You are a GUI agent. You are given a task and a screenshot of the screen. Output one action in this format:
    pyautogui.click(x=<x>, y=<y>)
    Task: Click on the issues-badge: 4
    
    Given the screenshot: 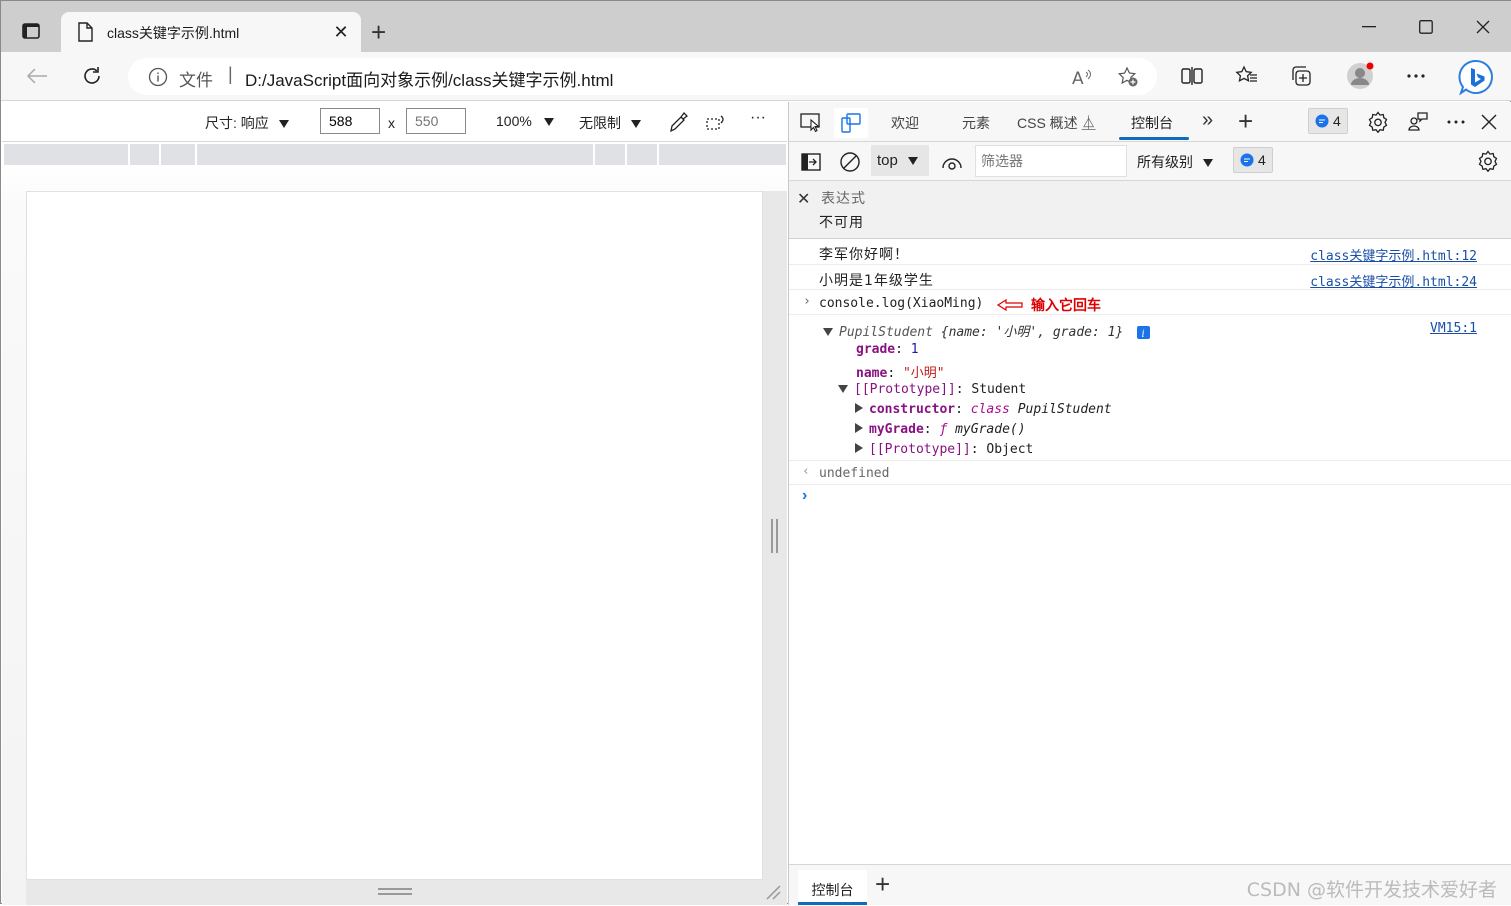 What is the action you would take?
    pyautogui.click(x=1328, y=121)
    